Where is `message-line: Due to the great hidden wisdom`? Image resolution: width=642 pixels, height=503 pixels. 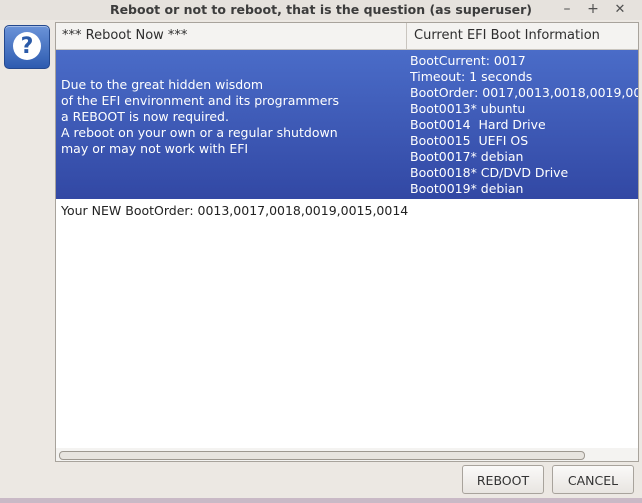 message-line: Due to the great hidden wisdom is located at coordinates (162, 84).